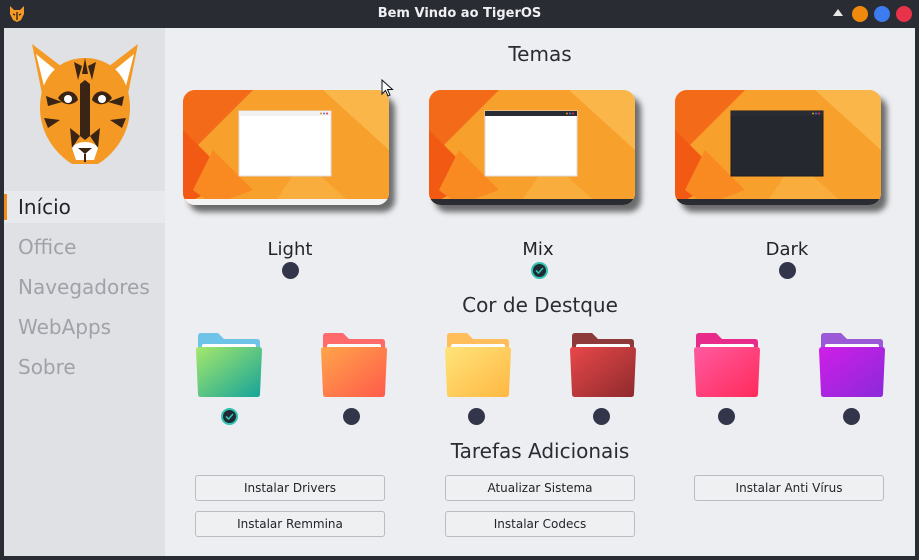  I want to click on theme-preview-light, so click(286, 147).